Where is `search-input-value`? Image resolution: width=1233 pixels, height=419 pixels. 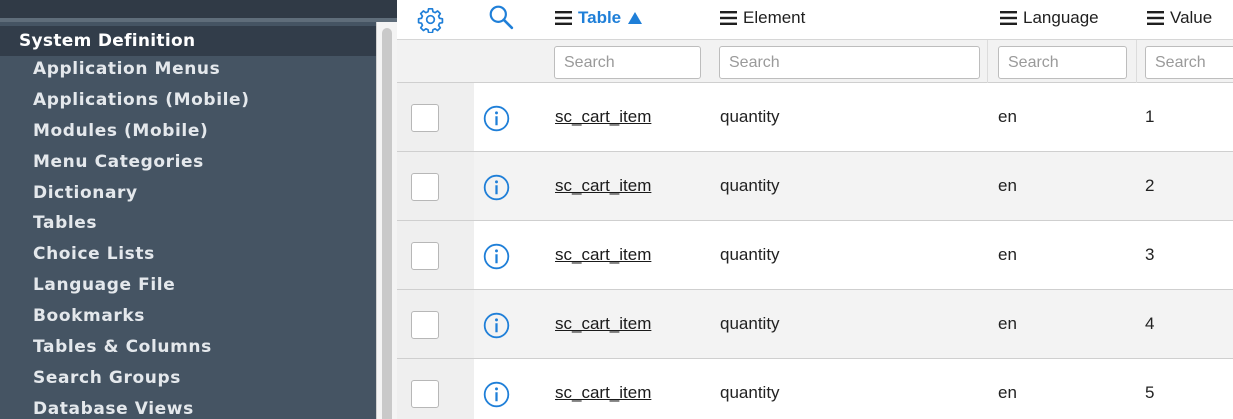
search-input-value is located at coordinates (1189, 62).